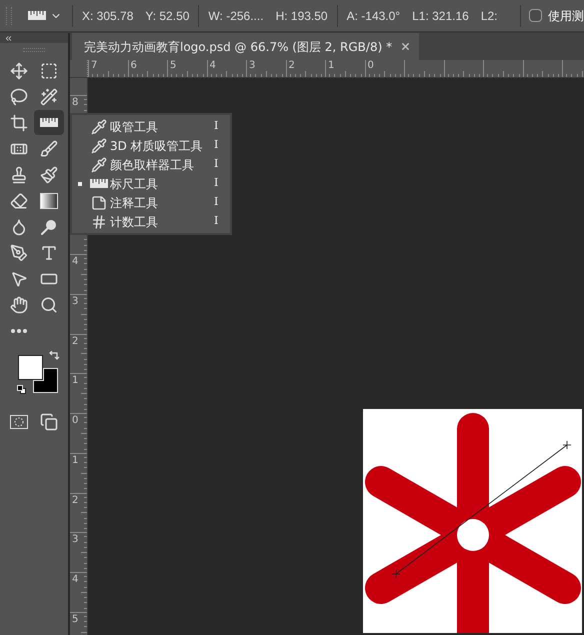  Describe the element at coordinates (157, 146) in the screenshot. I see `menu-item-label: 3D 材质吸管工具` at that location.